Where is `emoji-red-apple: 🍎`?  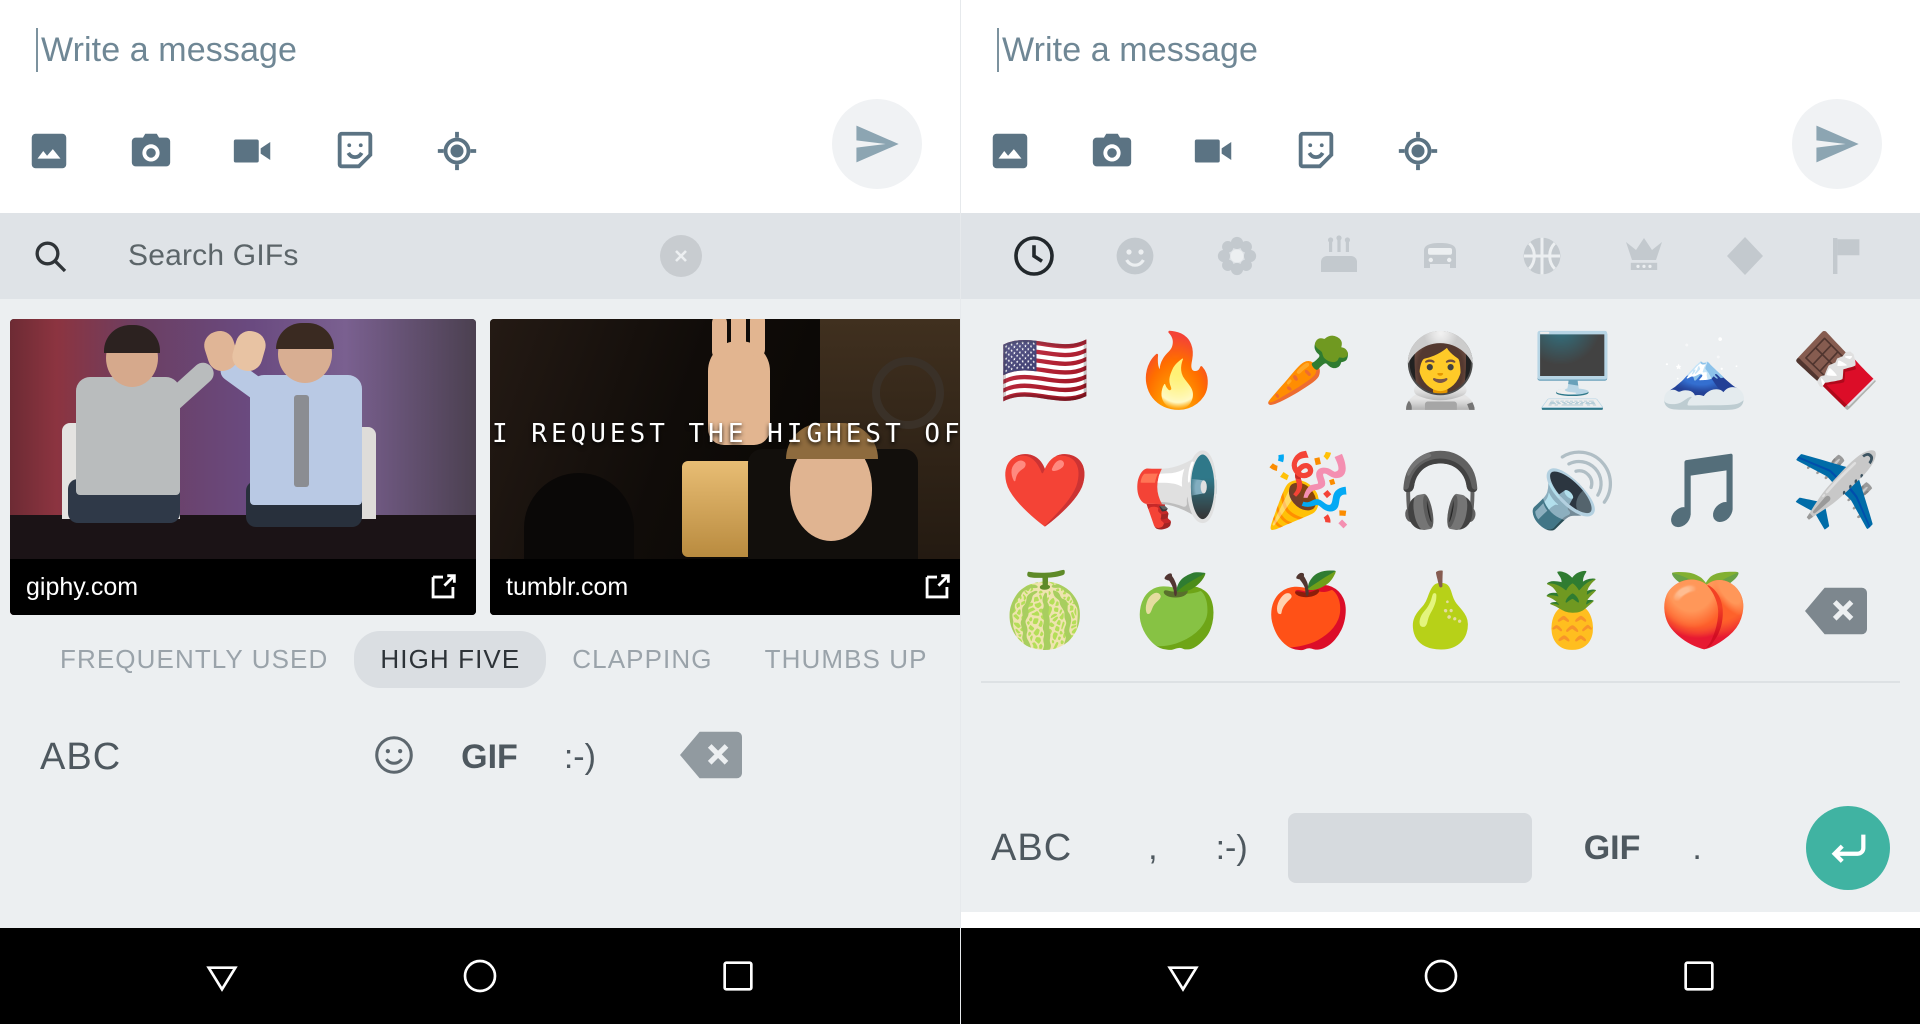
emoji-red-apple: 🍎 is located at coordinates (1309, 611).